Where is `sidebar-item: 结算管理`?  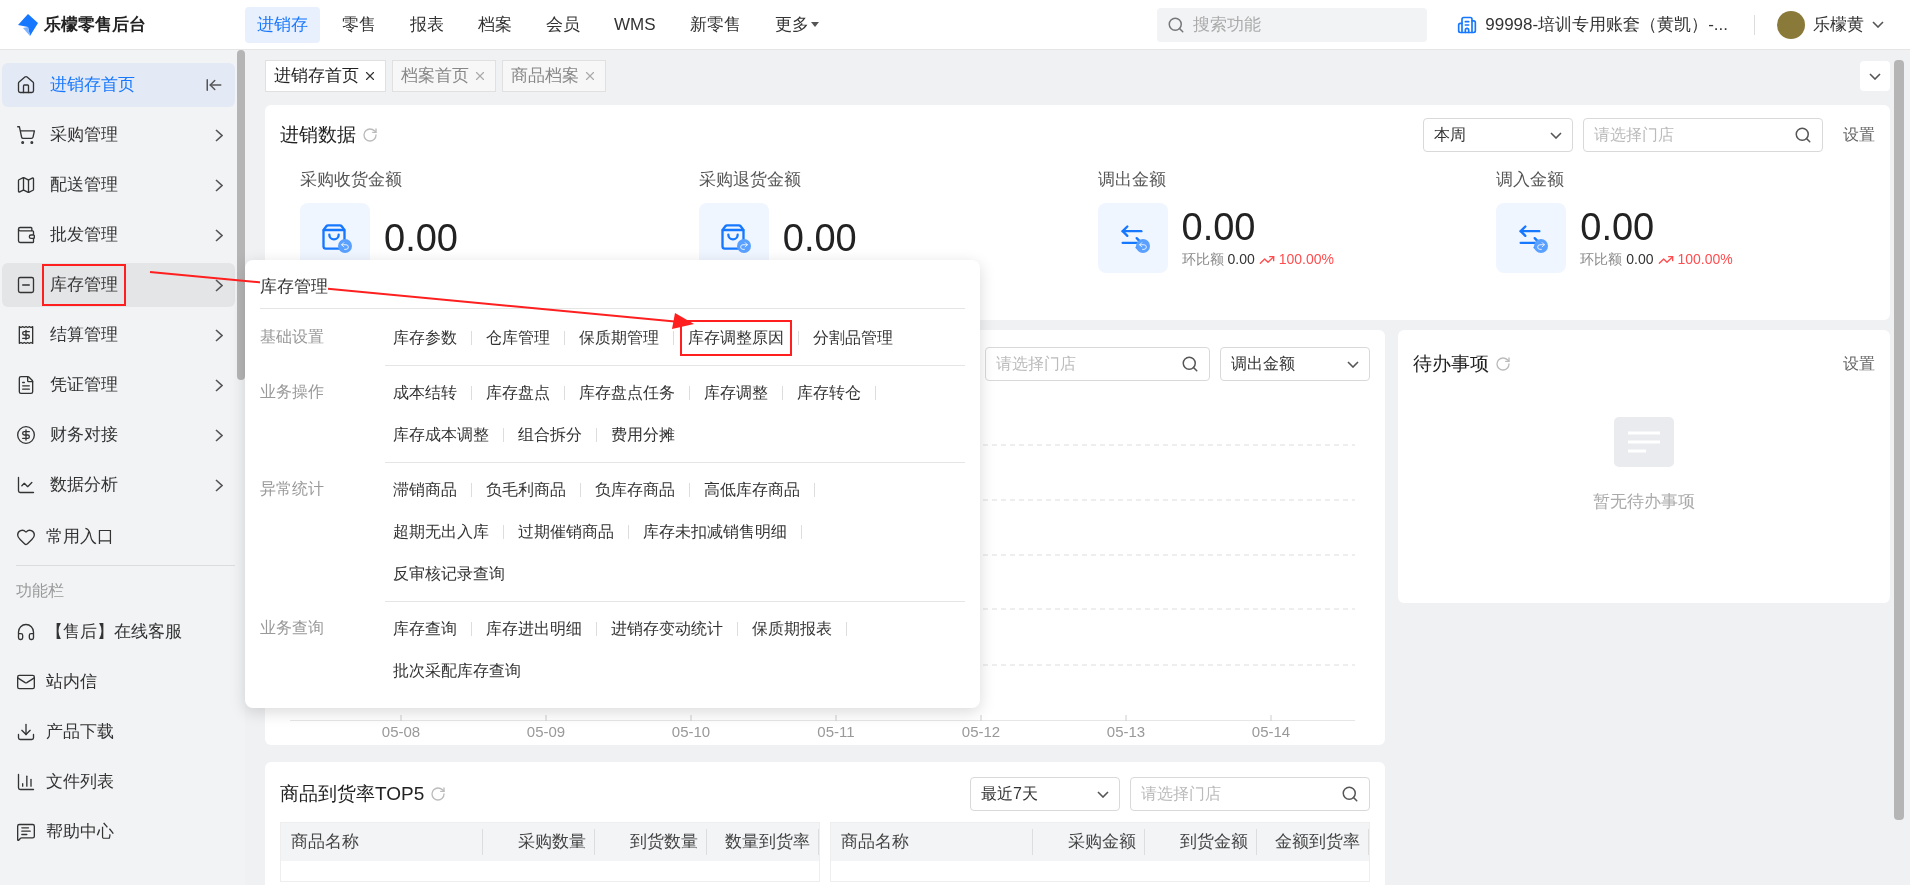 sidebar-item: 结算管理 is located at coordinates (118, 335).